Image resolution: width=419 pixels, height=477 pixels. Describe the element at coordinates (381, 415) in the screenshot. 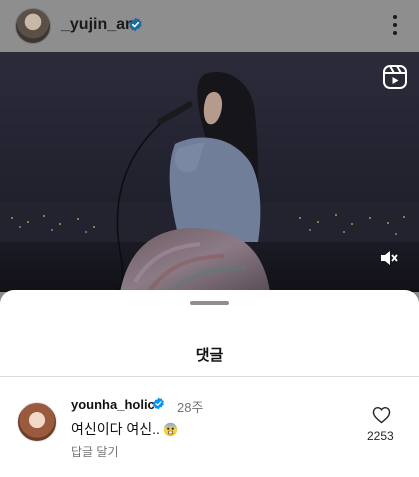

I see `heart-icon` at that location.